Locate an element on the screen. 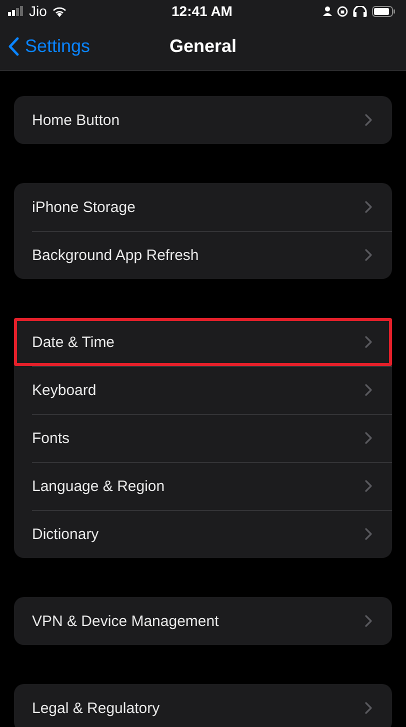  headphones-icon is located at coordinates (359, 11).